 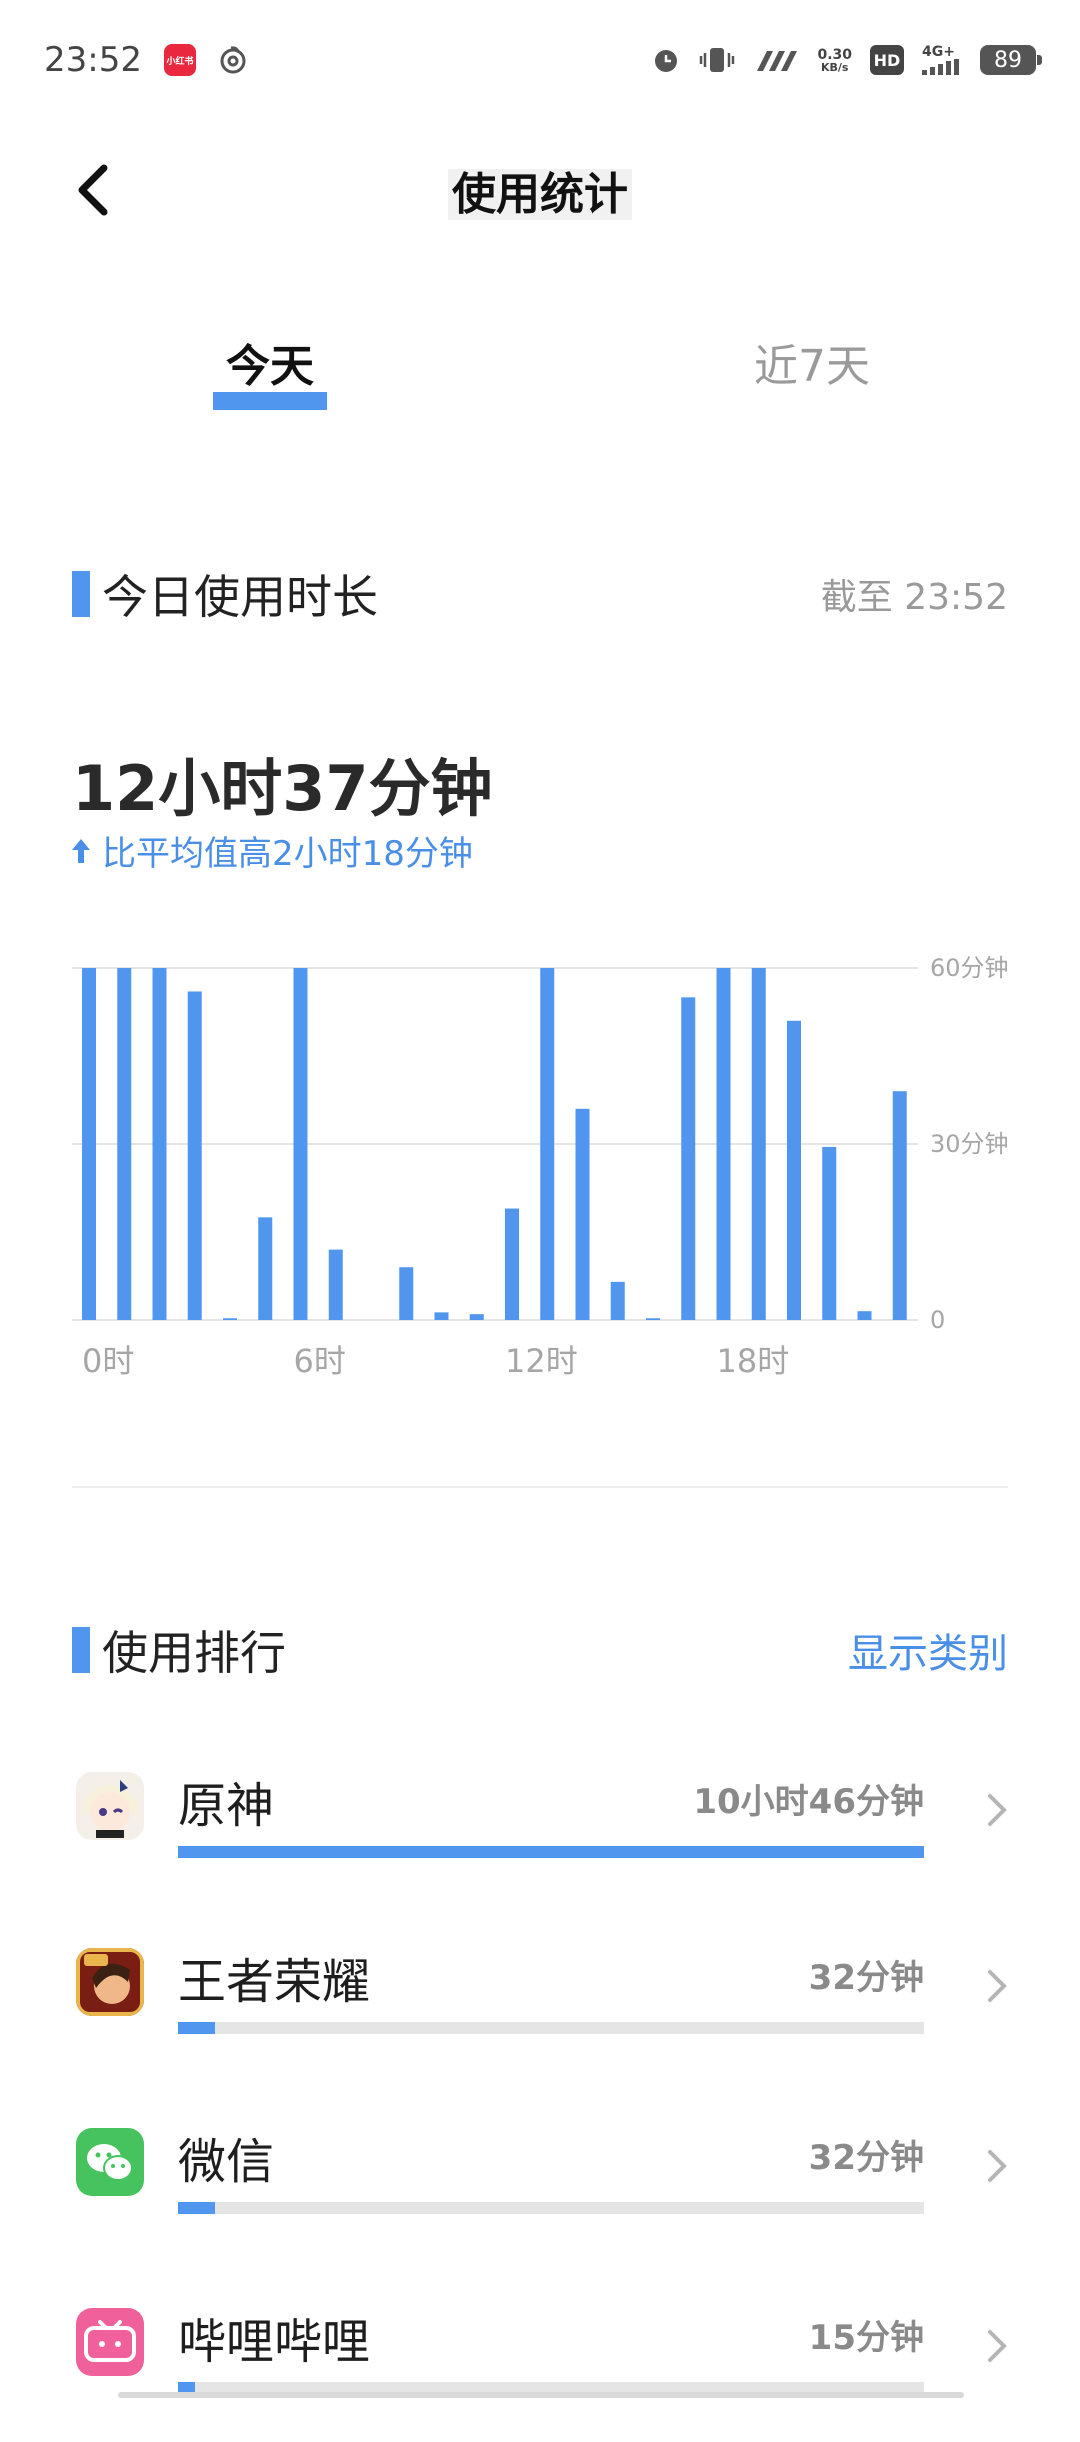 What do you see at coordinates (110, 1806) in the screenshot?
I see `genshin-icon` at bounding box center [110, 1806].